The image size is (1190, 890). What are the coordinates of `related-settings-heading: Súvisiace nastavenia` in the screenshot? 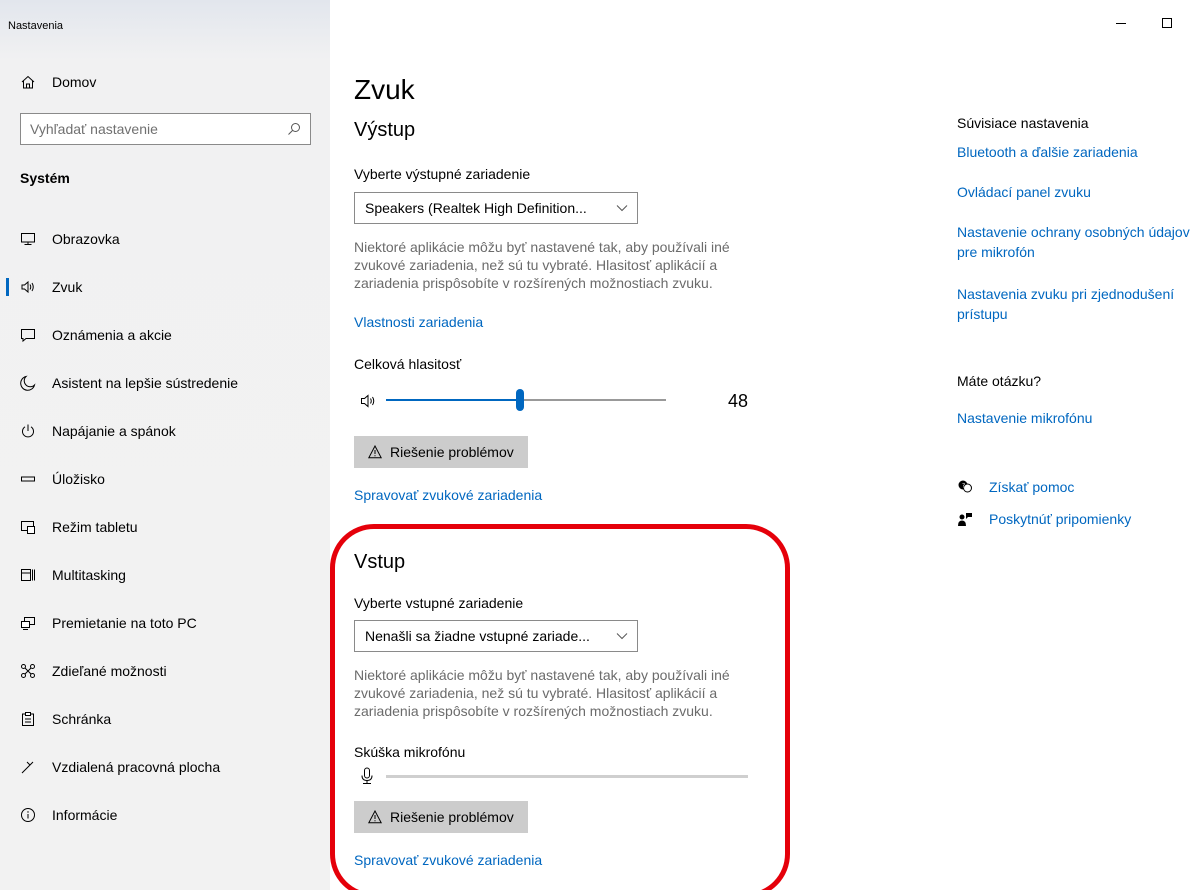 It's located at (1023, 123).